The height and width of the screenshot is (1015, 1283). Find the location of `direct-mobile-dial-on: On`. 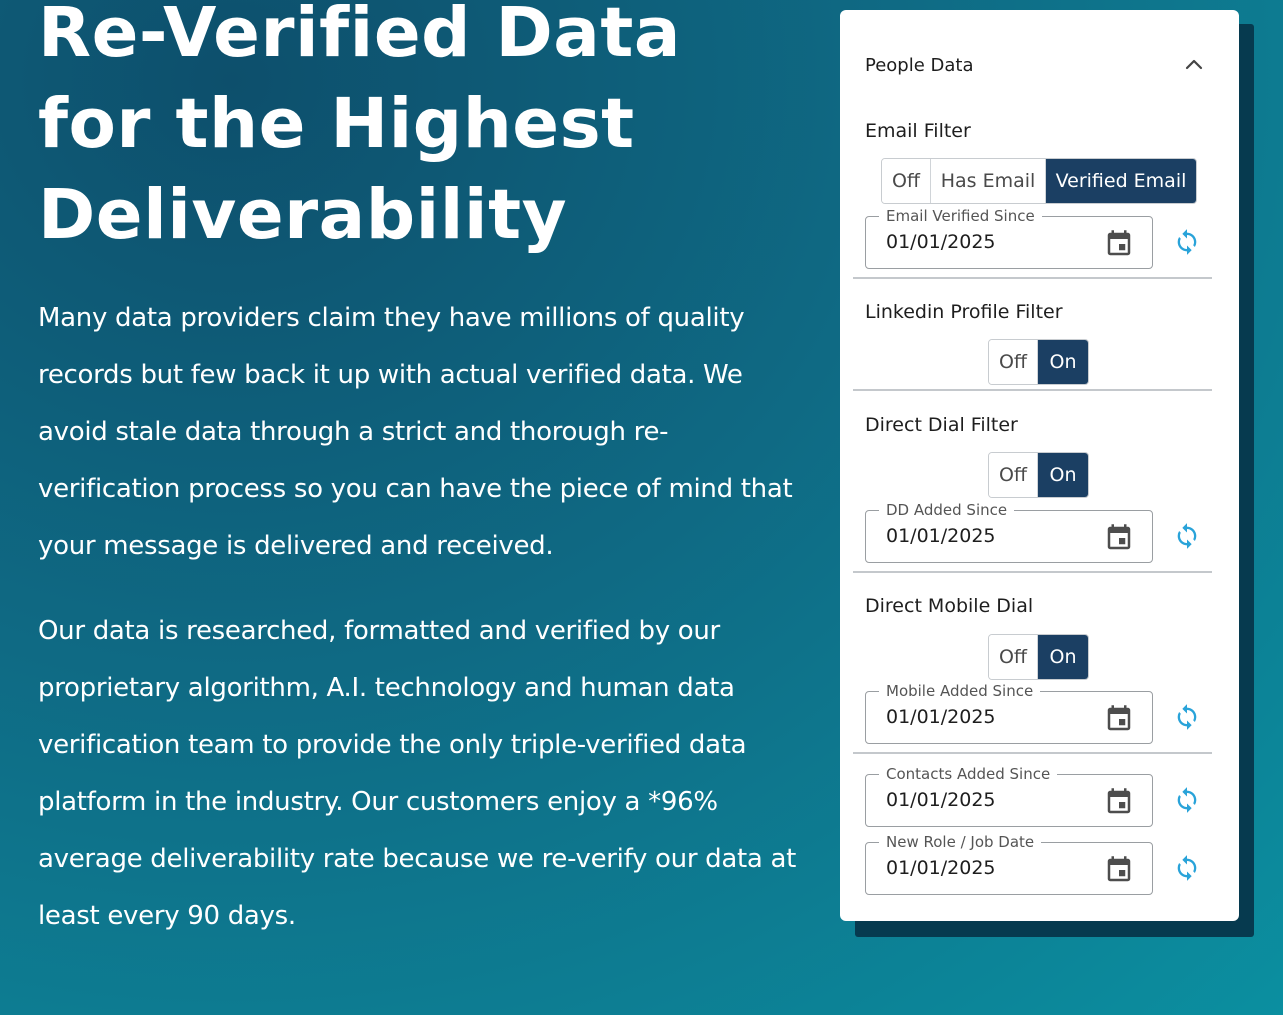

direct-mobile-dial-on: On is located at coordinates (1063, 657).